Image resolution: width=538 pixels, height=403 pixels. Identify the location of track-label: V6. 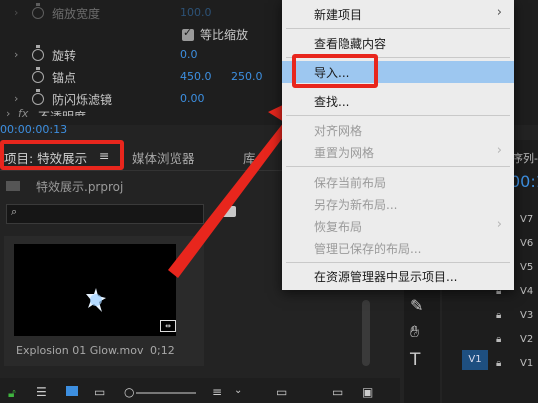
(526, 243).